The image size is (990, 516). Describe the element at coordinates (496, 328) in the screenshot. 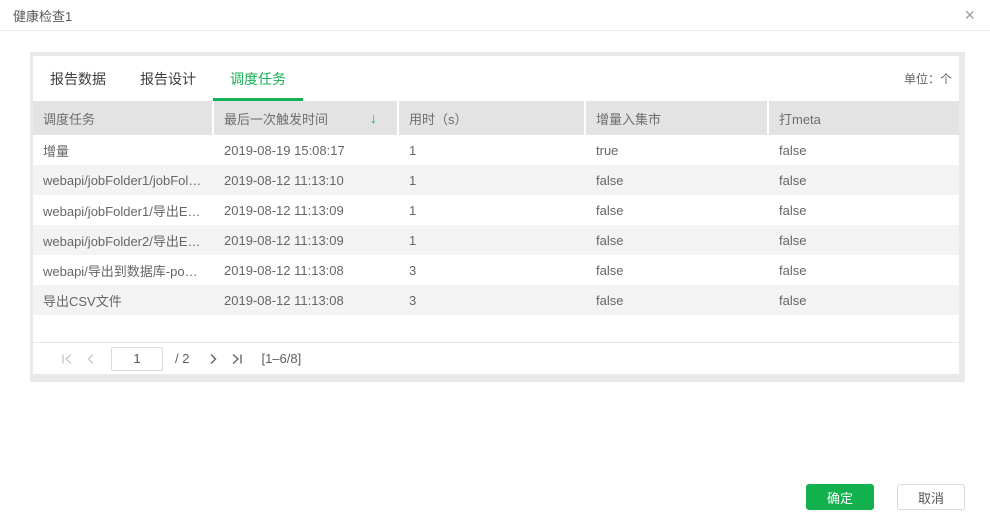

I see `table-empty-space` at that location.